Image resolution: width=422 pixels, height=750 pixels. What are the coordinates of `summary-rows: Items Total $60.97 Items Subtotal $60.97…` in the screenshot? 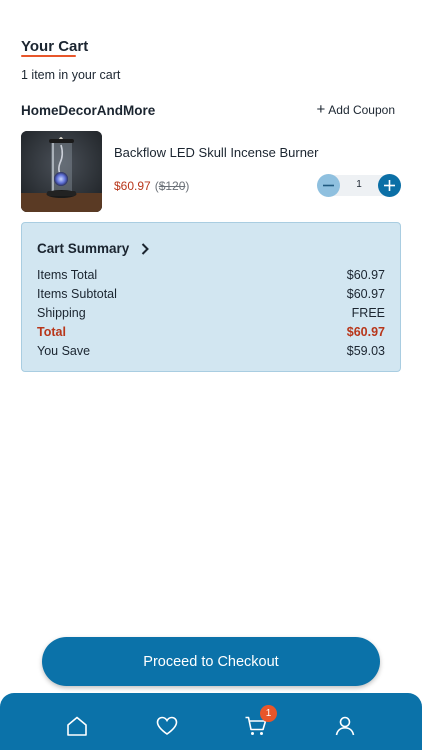 It's located at (211, 313).